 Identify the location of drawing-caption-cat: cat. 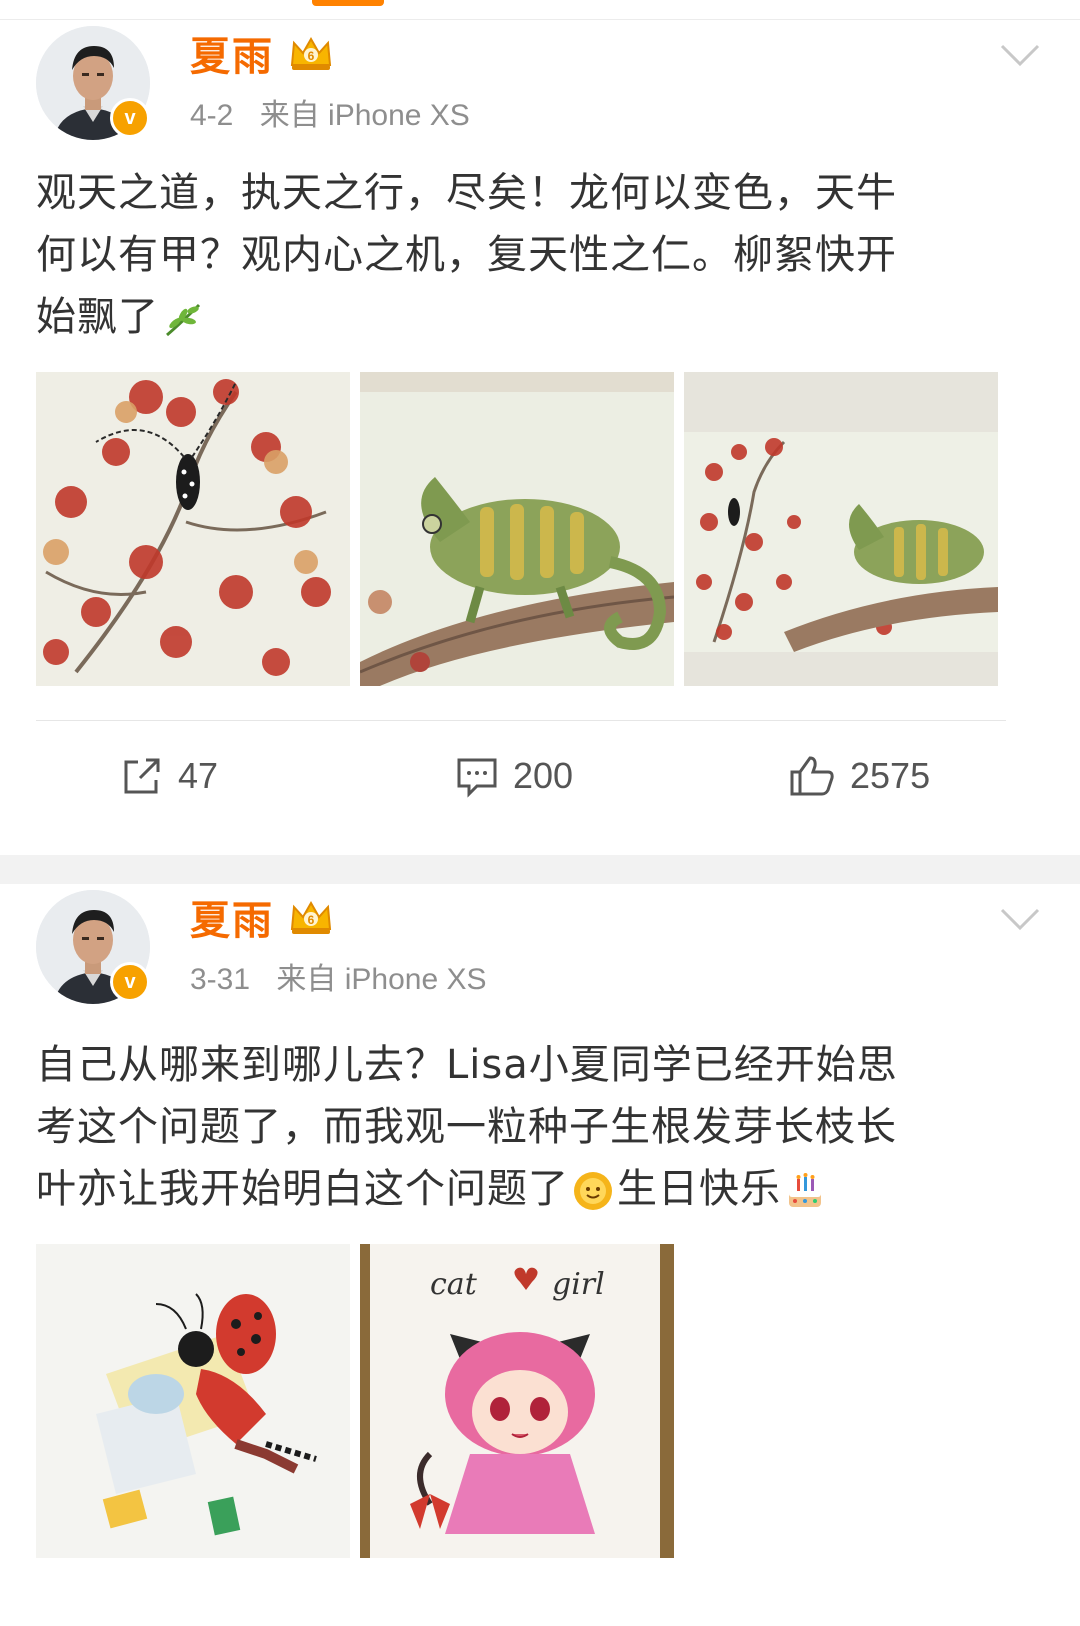
(454, 1284).